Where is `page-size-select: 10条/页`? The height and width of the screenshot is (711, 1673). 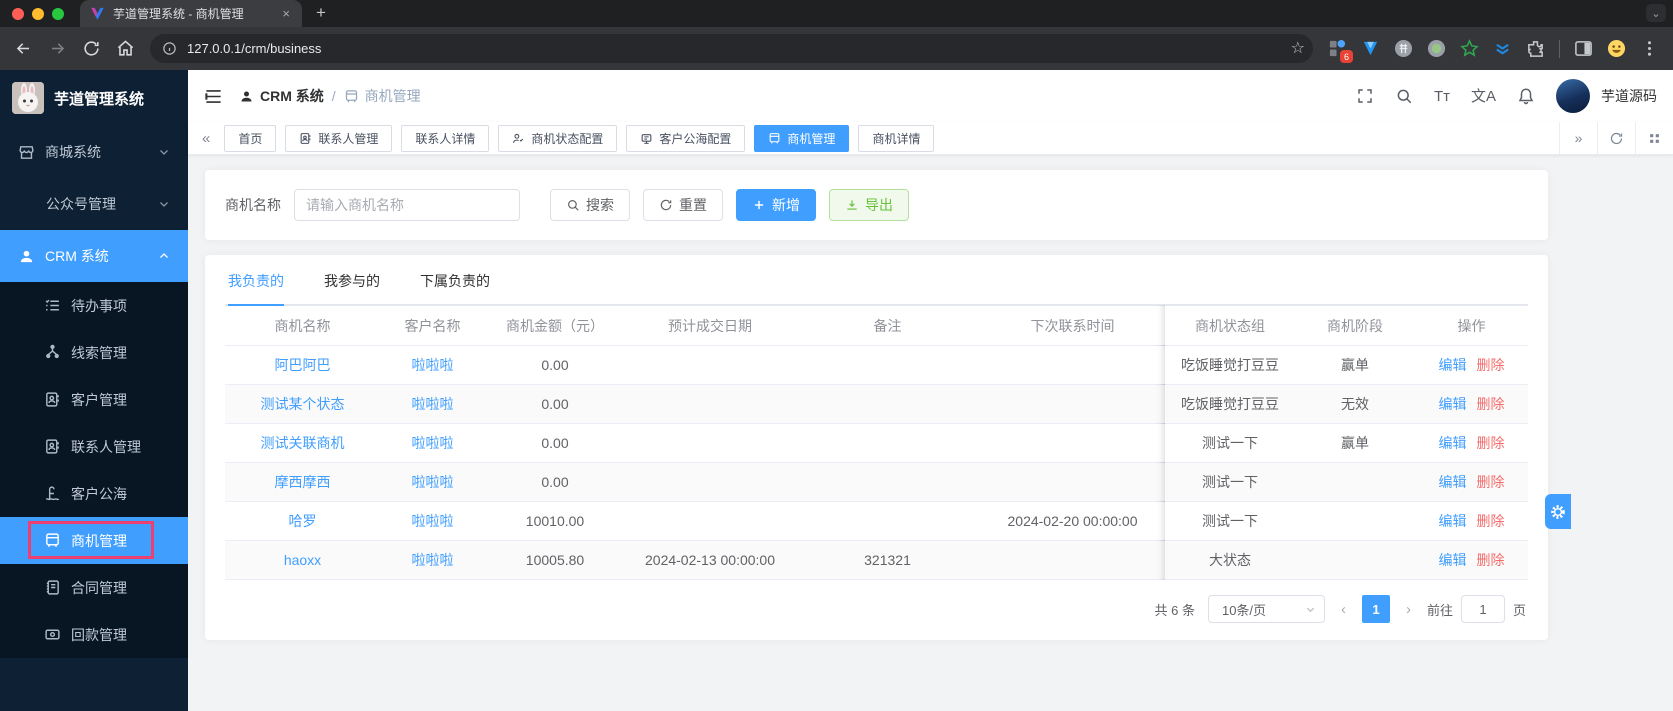
page-size-select: 10条/页 is located at coordinates (1266, 609).